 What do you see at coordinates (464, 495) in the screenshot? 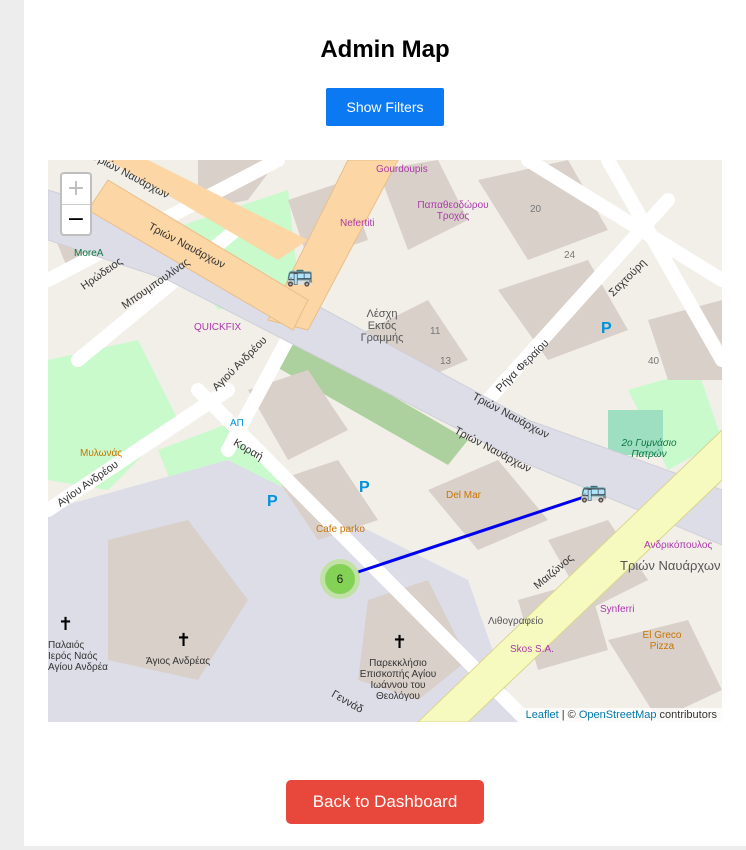
I see `place-label: Del Mar` at bounding box center [464, 495].